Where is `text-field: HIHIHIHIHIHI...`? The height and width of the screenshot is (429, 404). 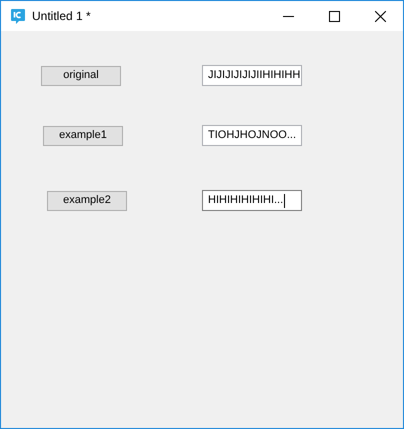
text-field: HIHIHIHIHIHI... is located at coordinates (252, 200).